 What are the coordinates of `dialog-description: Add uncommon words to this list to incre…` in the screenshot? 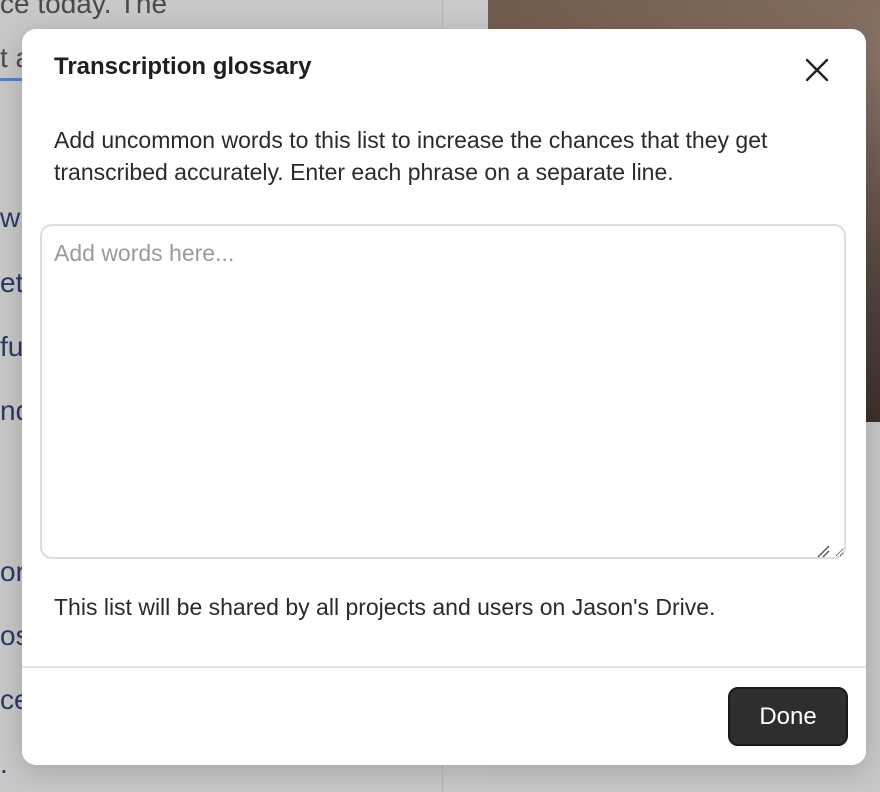 It's located at (411, 156).